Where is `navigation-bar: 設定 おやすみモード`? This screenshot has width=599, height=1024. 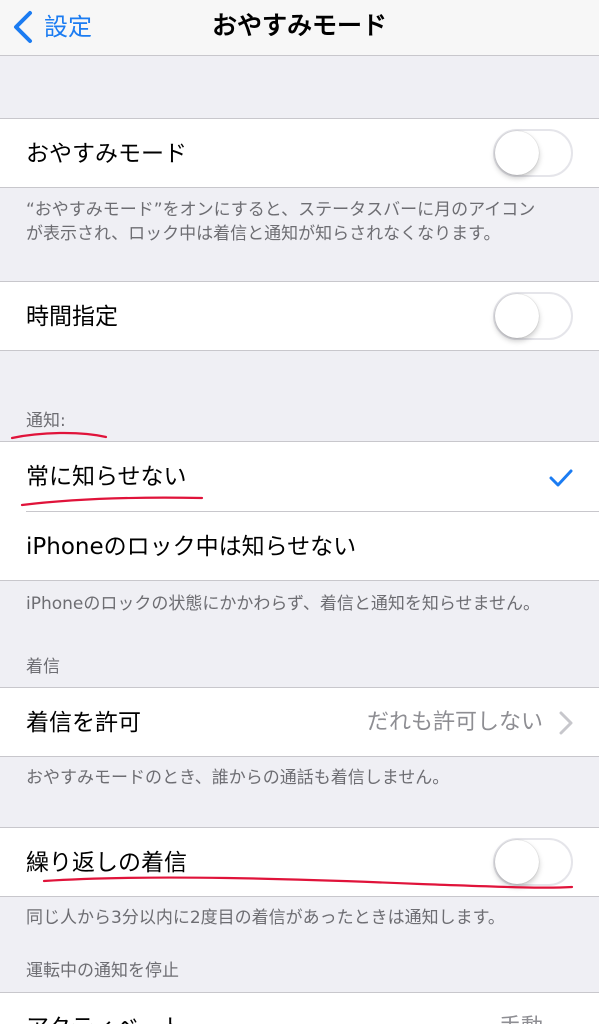
navigation-bar: 設定 おやすみモード is located at coordinates (299, 28).